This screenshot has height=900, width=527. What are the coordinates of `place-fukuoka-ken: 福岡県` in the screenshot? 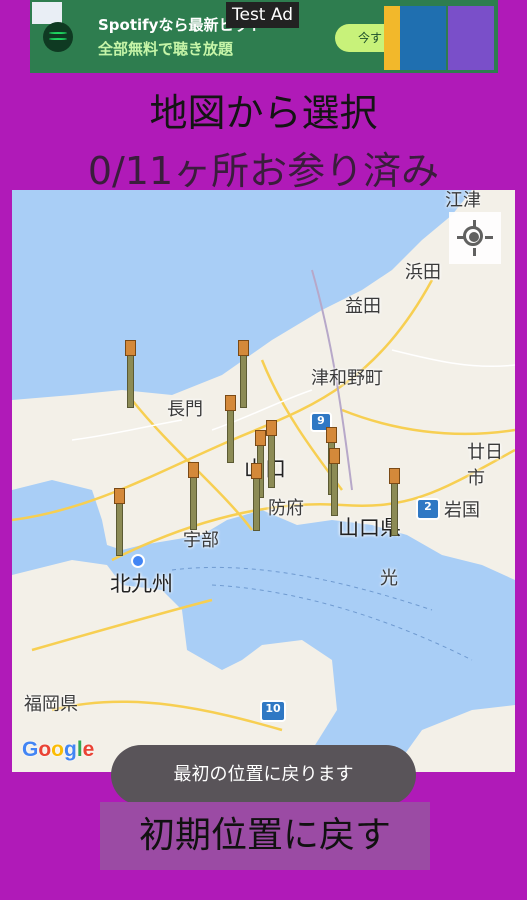 It's located at (51, 704).